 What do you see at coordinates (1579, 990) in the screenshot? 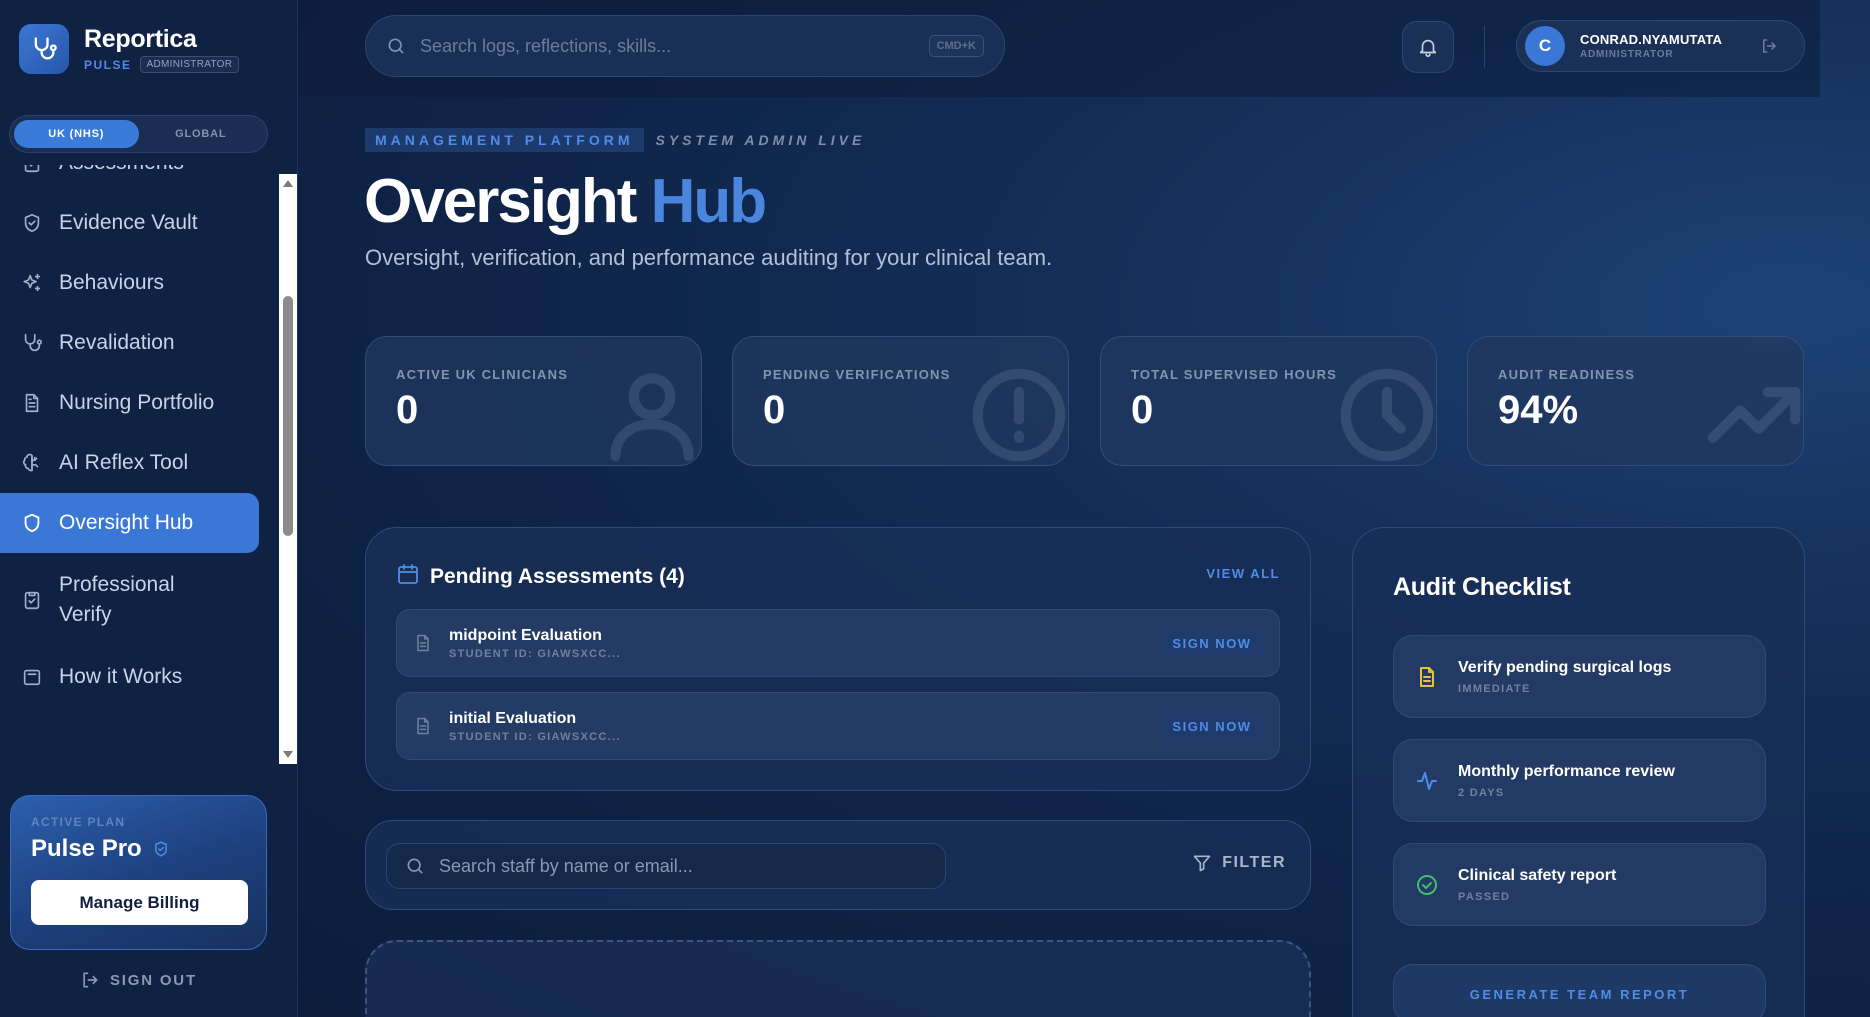
I see `generate-team-report-button: GENERATE TEAM REPORT` at bounding box center [1579, 990].